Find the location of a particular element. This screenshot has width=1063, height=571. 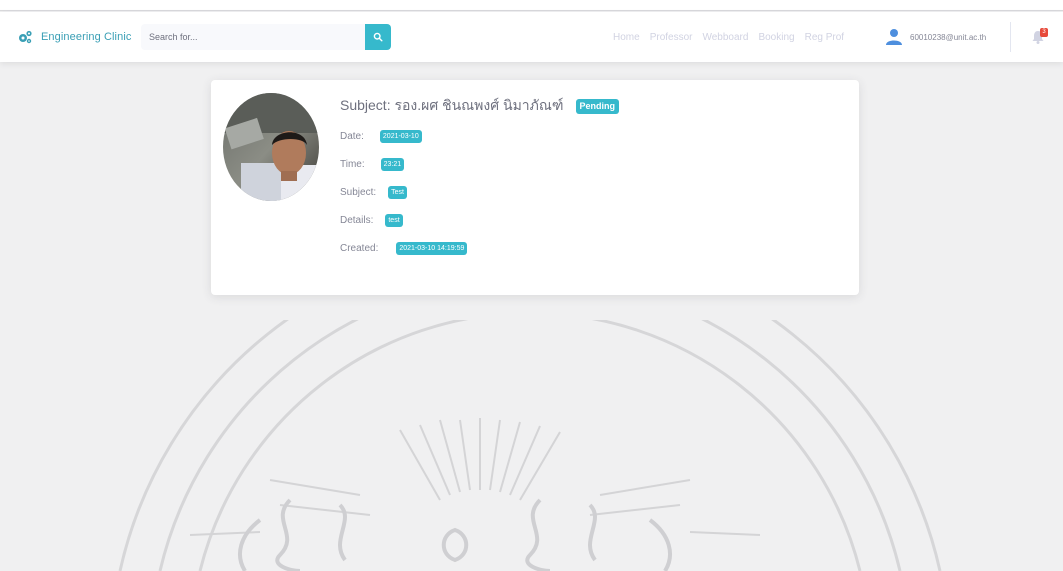

details-value-badge: test is located at coordinates (394, 220).